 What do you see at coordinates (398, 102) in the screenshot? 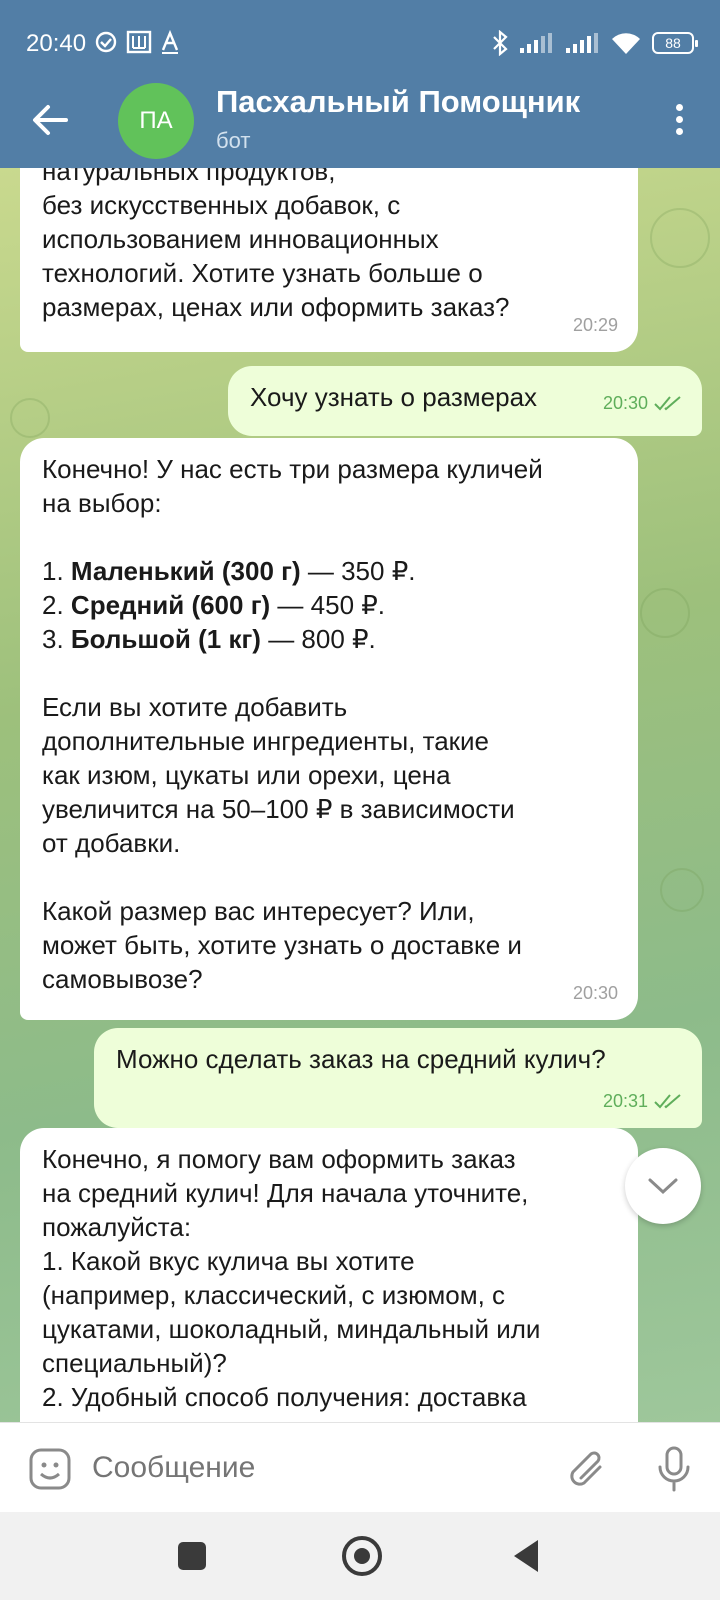
I see `chat-title: Пасхальный Помощник` at bounding box center [398, 102].